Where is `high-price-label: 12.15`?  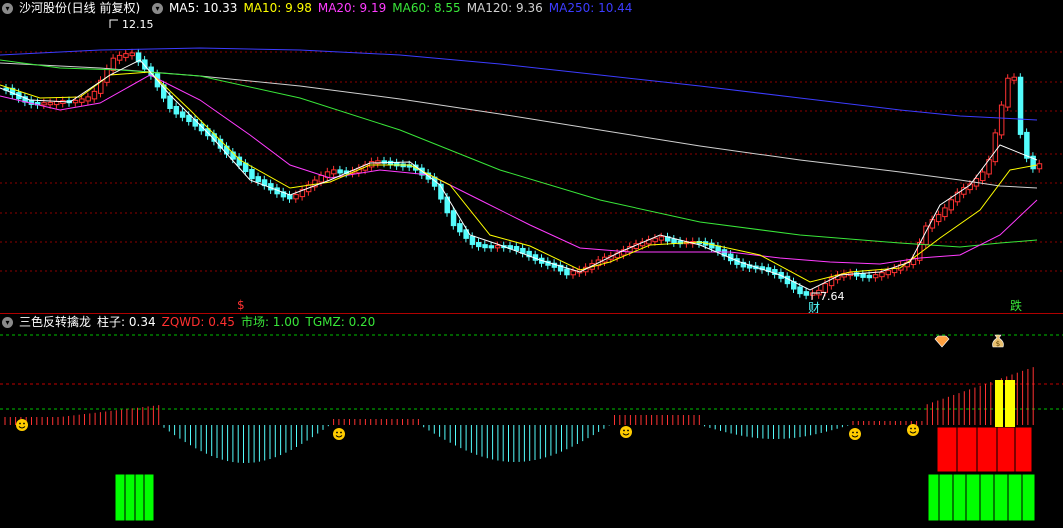 high-price-label: 12.15 is located at coordinates (138, 24).